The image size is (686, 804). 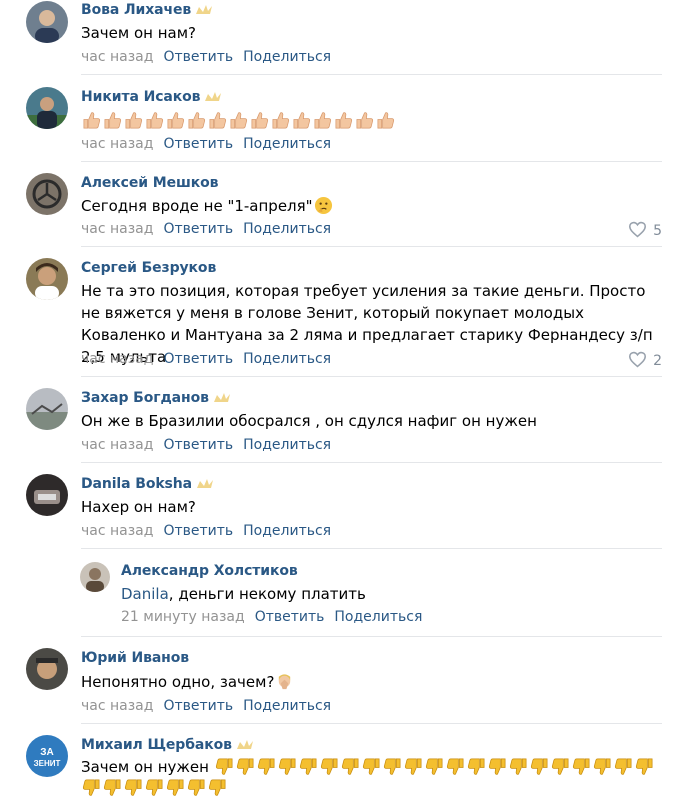 I want to click on like-count: 2, so click(x=657, y=361).